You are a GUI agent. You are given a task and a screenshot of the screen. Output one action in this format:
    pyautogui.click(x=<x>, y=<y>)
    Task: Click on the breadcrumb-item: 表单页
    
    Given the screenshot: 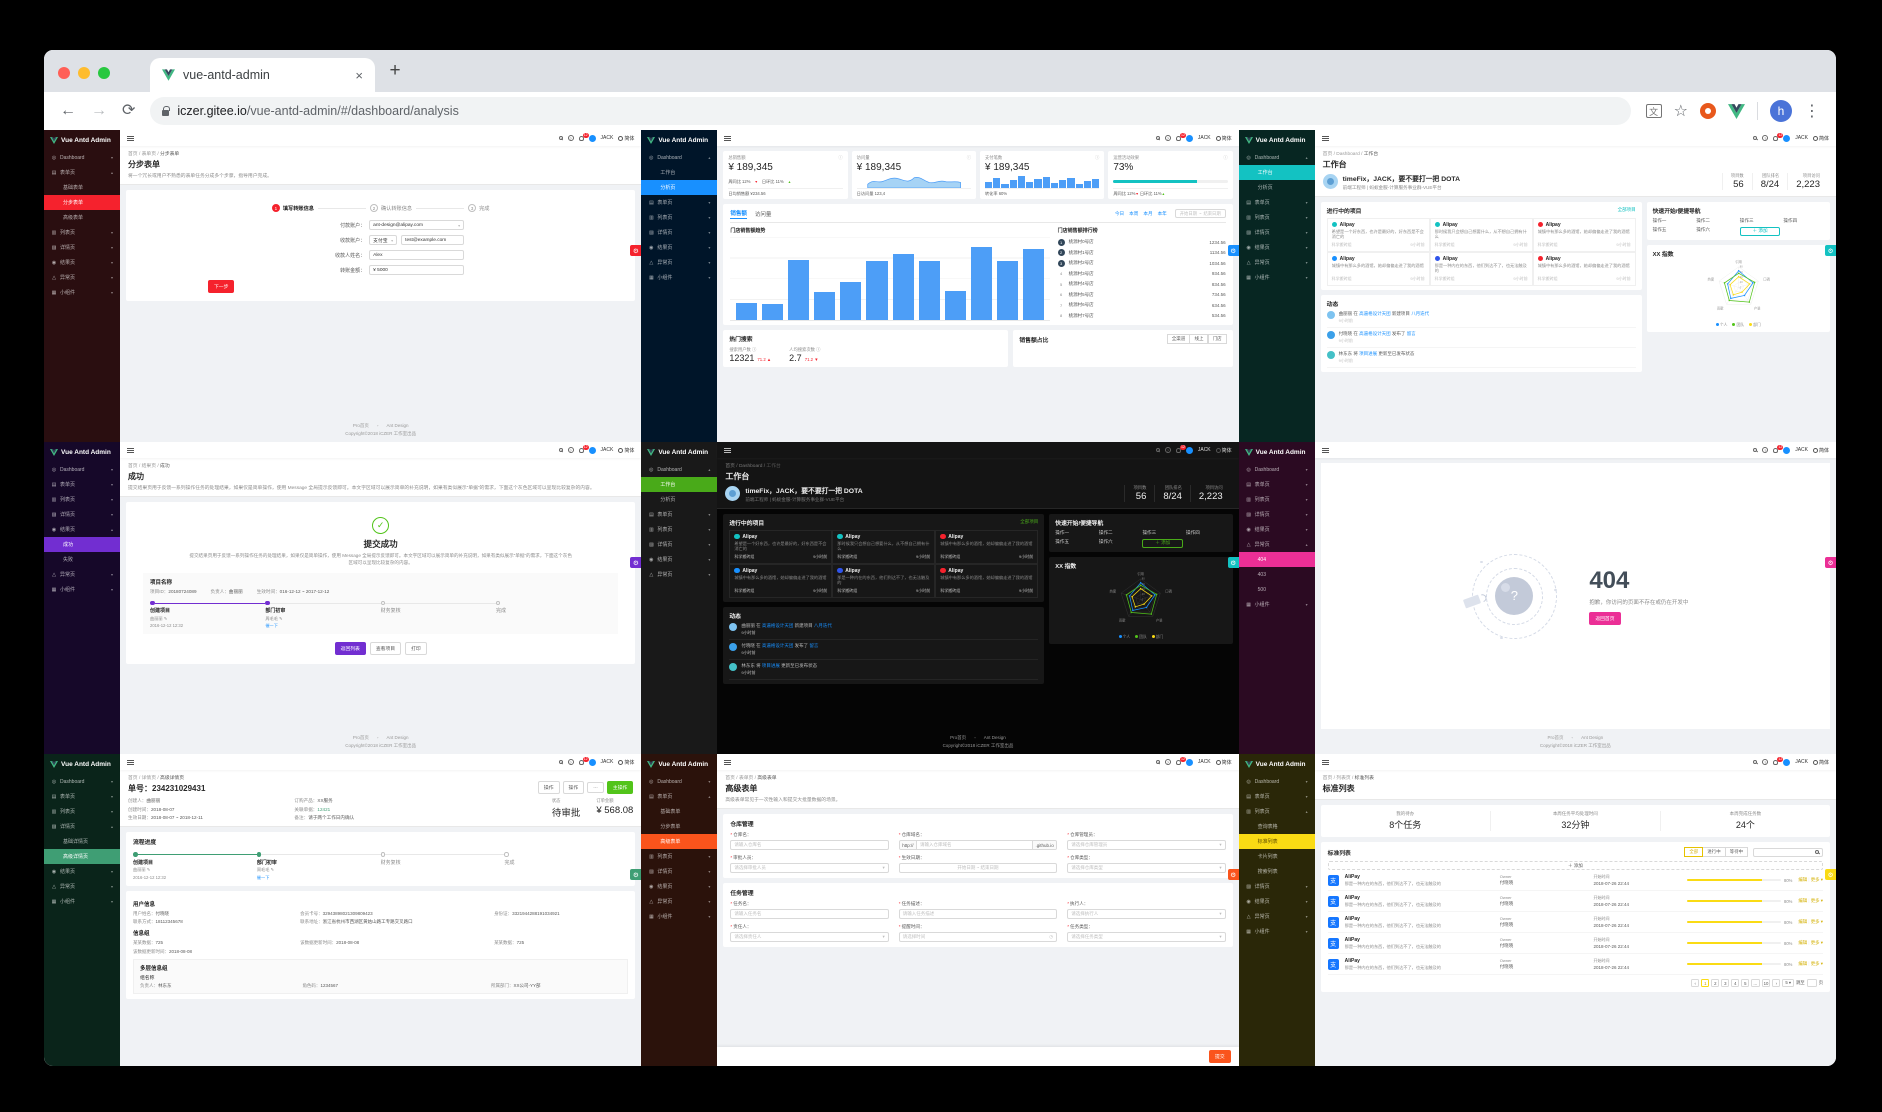 What is the action you would take?
    pyautogui.click(x=149, y=154)
    